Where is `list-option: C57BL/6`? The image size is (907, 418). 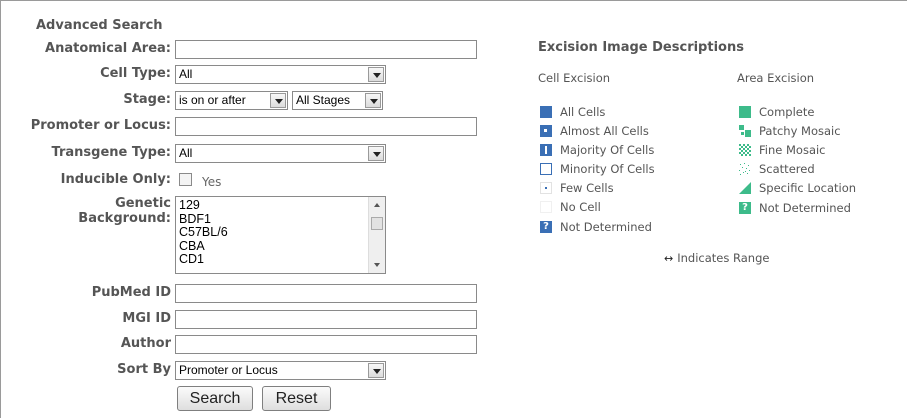
list-option: C57BL/6 is located at coordinates (280, 233).